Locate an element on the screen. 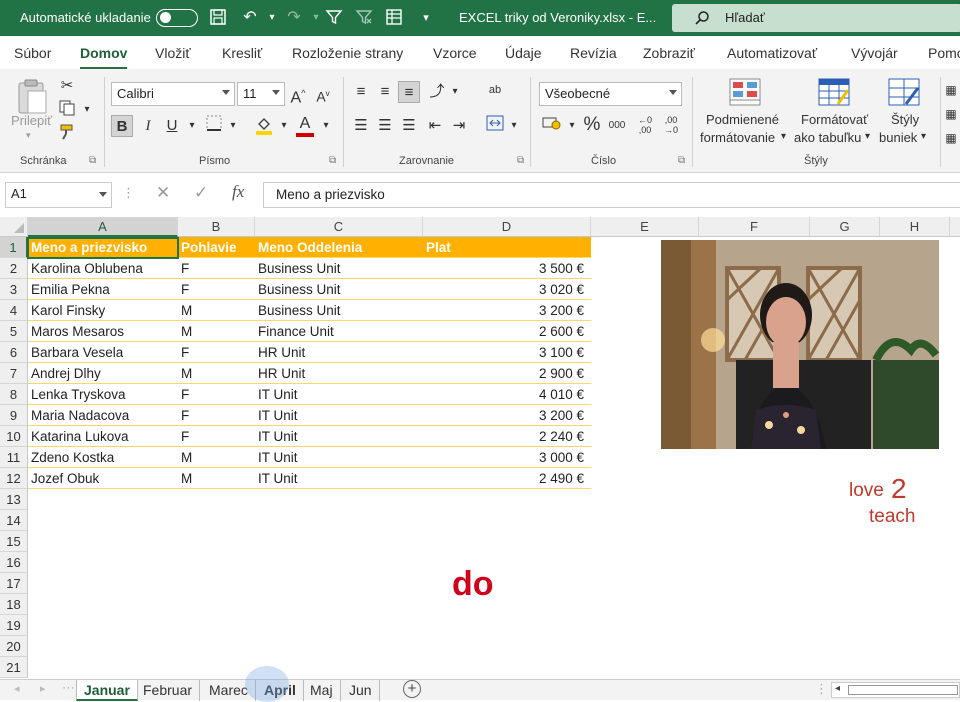 The image size is (960, 702). thousands-button: 000 is located at coordinates (617, 126).